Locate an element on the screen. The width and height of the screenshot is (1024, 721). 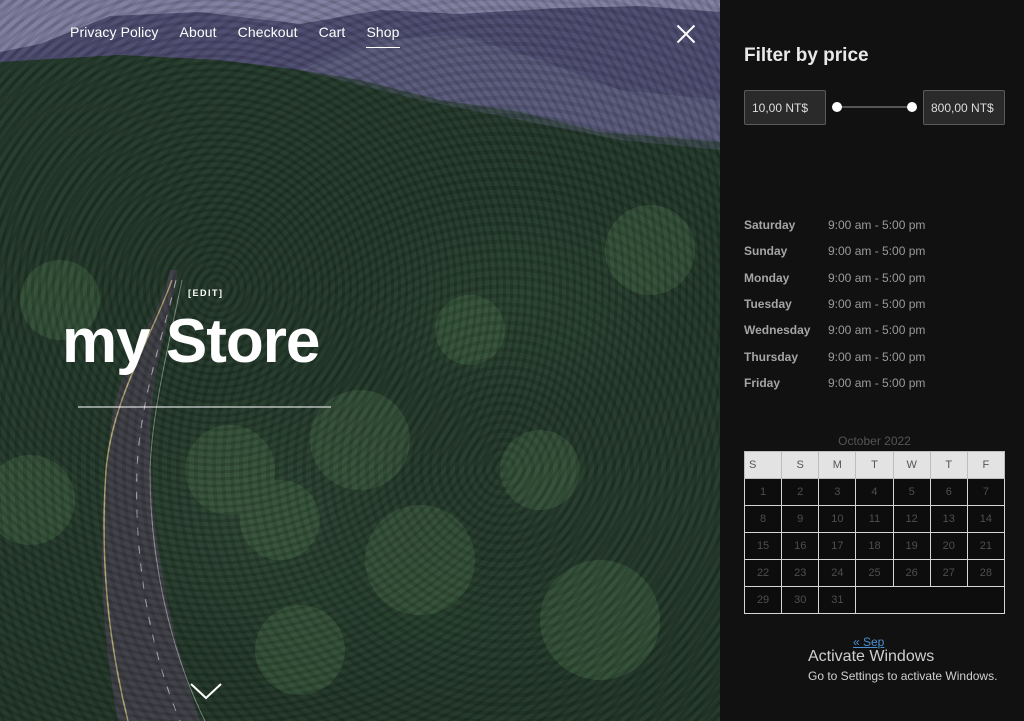
calendar-weekday: M is located at coordinates (837, 465).